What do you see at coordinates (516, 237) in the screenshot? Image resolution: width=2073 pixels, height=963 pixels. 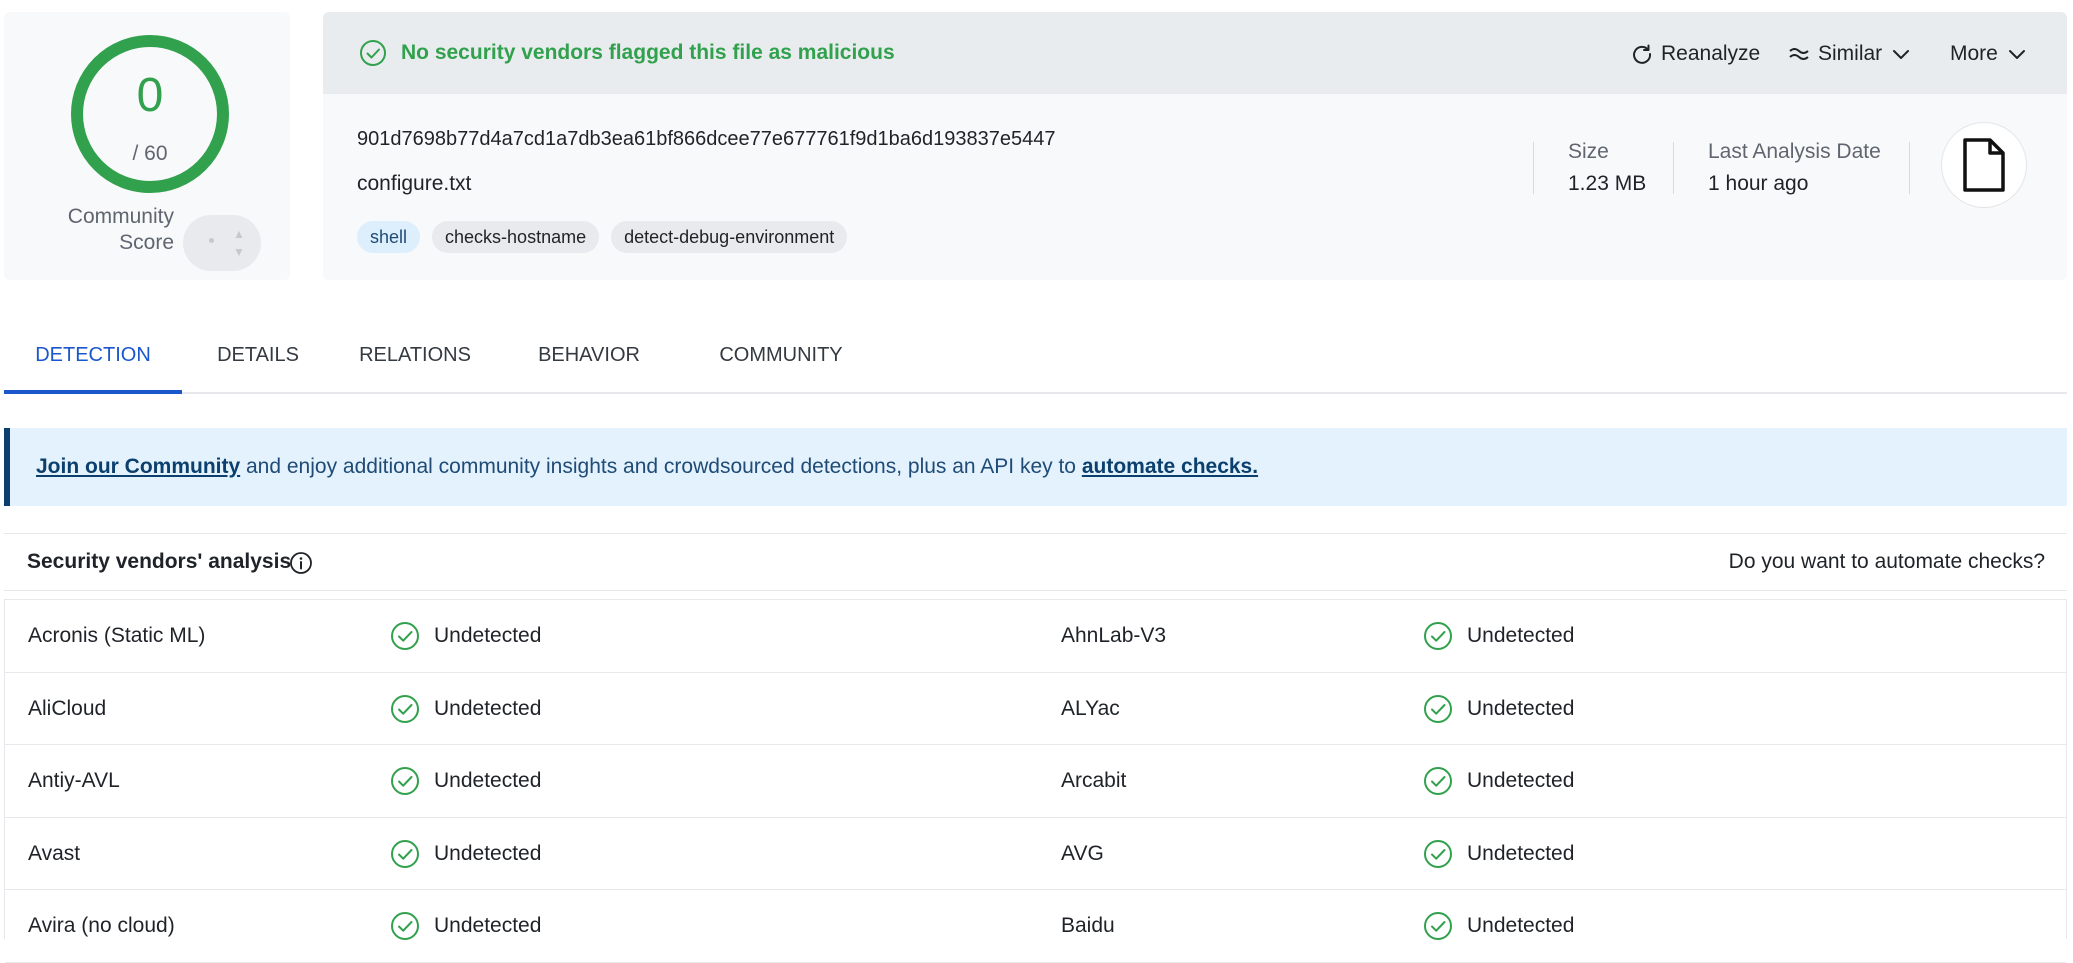 I see `tag-checks-hostname: checks-hostname` at bounding box center [516, 237].